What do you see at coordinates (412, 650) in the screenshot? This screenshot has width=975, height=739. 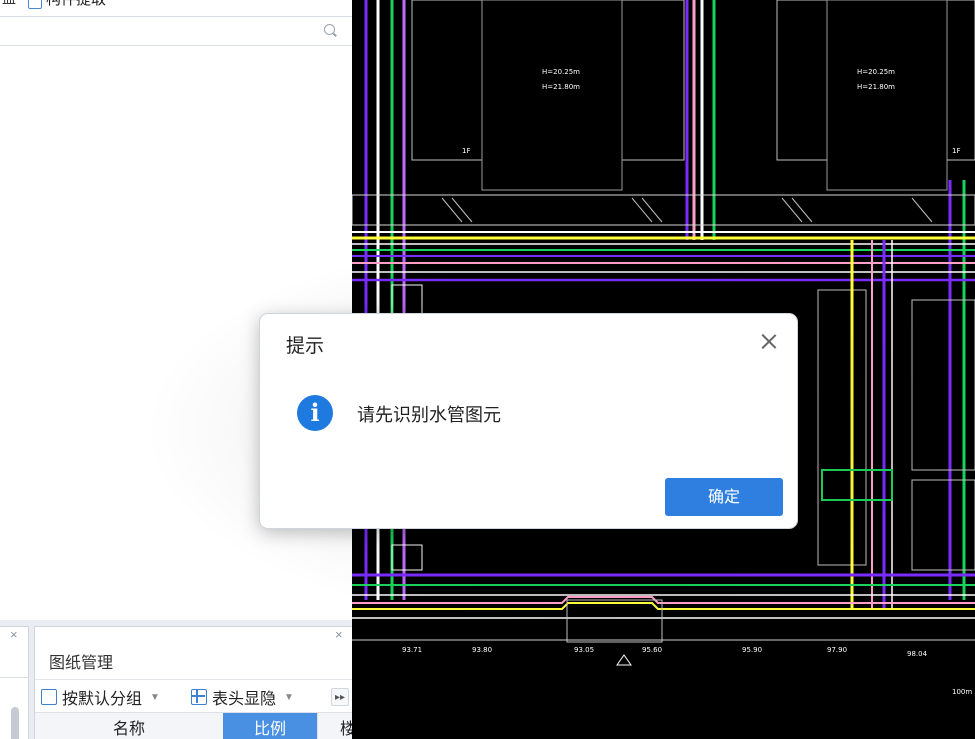 I see `cad-label: 93.71` at bounding box center [412, 650].